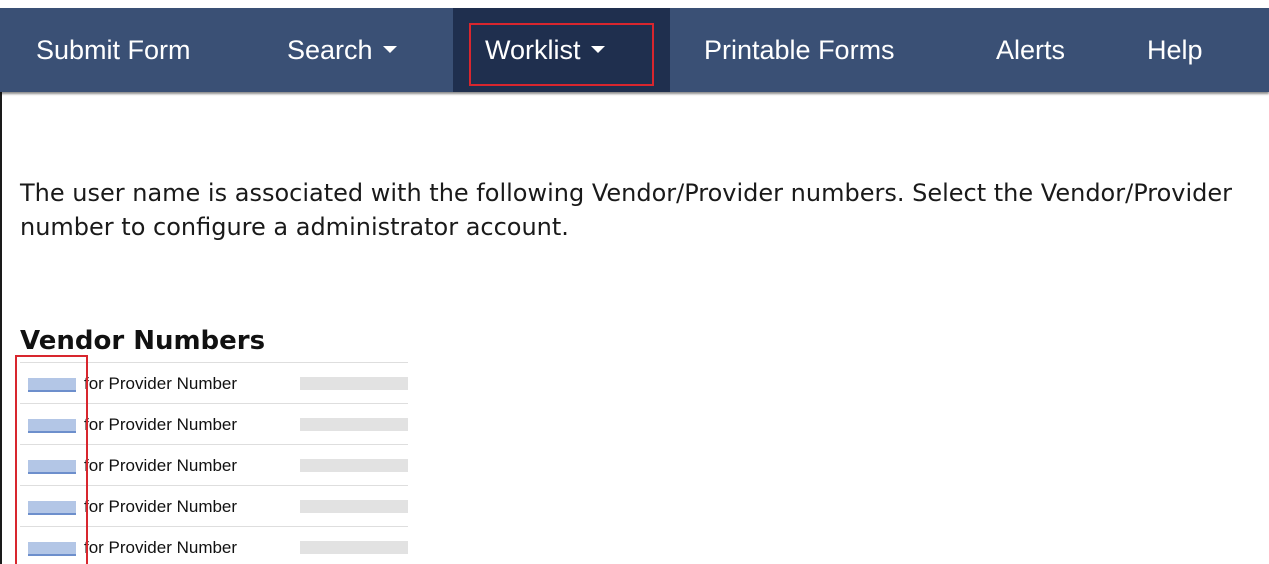 This screenshot has width=1269, height=564. I want to click on worklist-highlight-box, so click(561, 54).